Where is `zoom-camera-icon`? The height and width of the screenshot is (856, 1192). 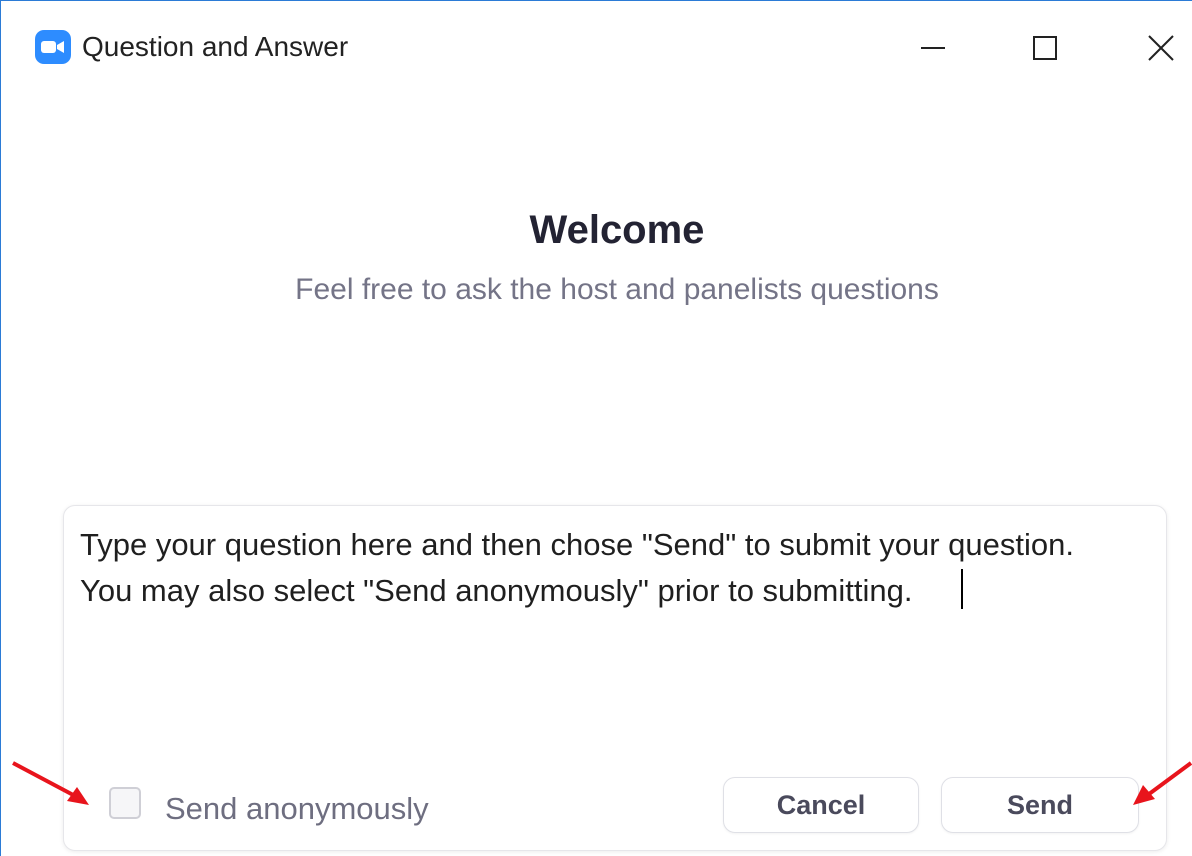
zoom-camera-icon is located at coordinates (53, 47).